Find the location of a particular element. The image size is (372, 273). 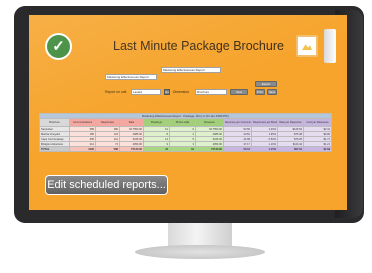

monitor-stand-base is located at coordinates (200, 252).